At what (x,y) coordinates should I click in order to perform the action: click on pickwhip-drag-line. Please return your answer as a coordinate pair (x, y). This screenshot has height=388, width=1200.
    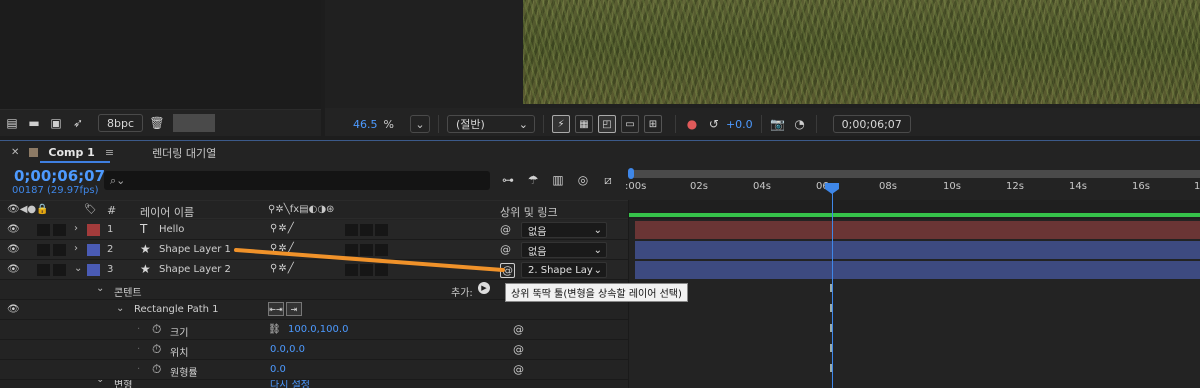
    Looking at the image, I should click on (369, 260).